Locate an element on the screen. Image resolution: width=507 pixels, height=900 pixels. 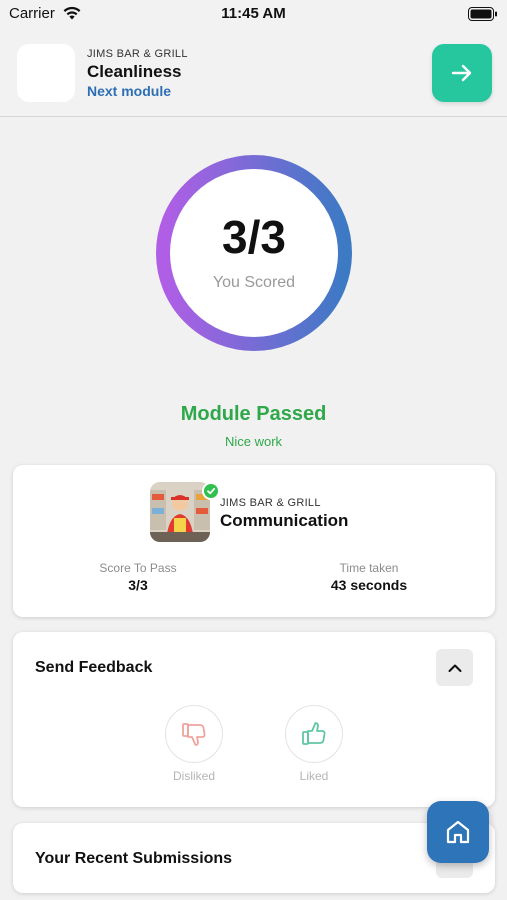
time-taken-stat: Time taken 43 seconds is located at coordinates (369, 577).